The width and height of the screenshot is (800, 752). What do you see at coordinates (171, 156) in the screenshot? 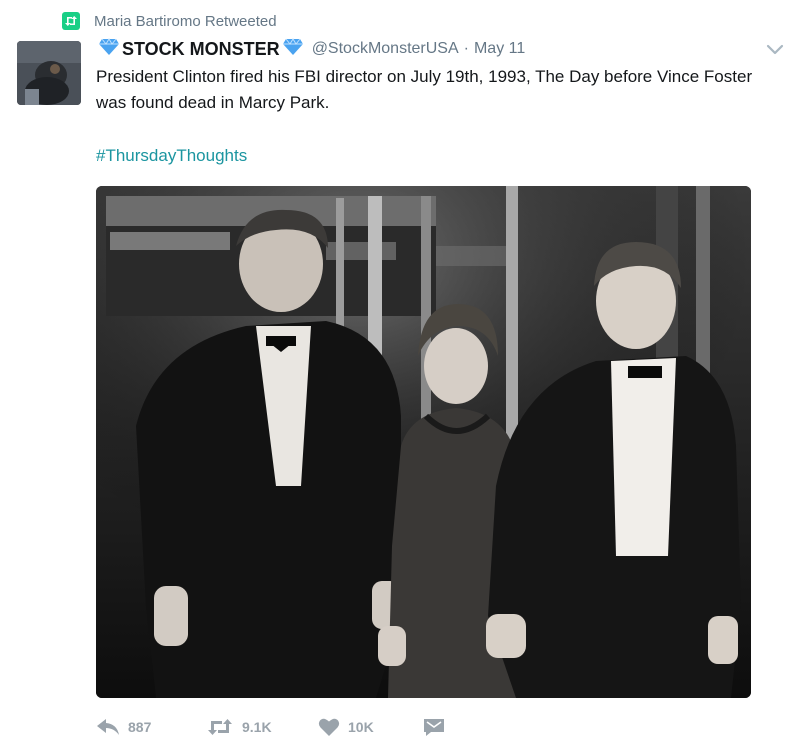
I see `hashtag-link: #ThursdayThoughts` at bounding box center [171, 156].